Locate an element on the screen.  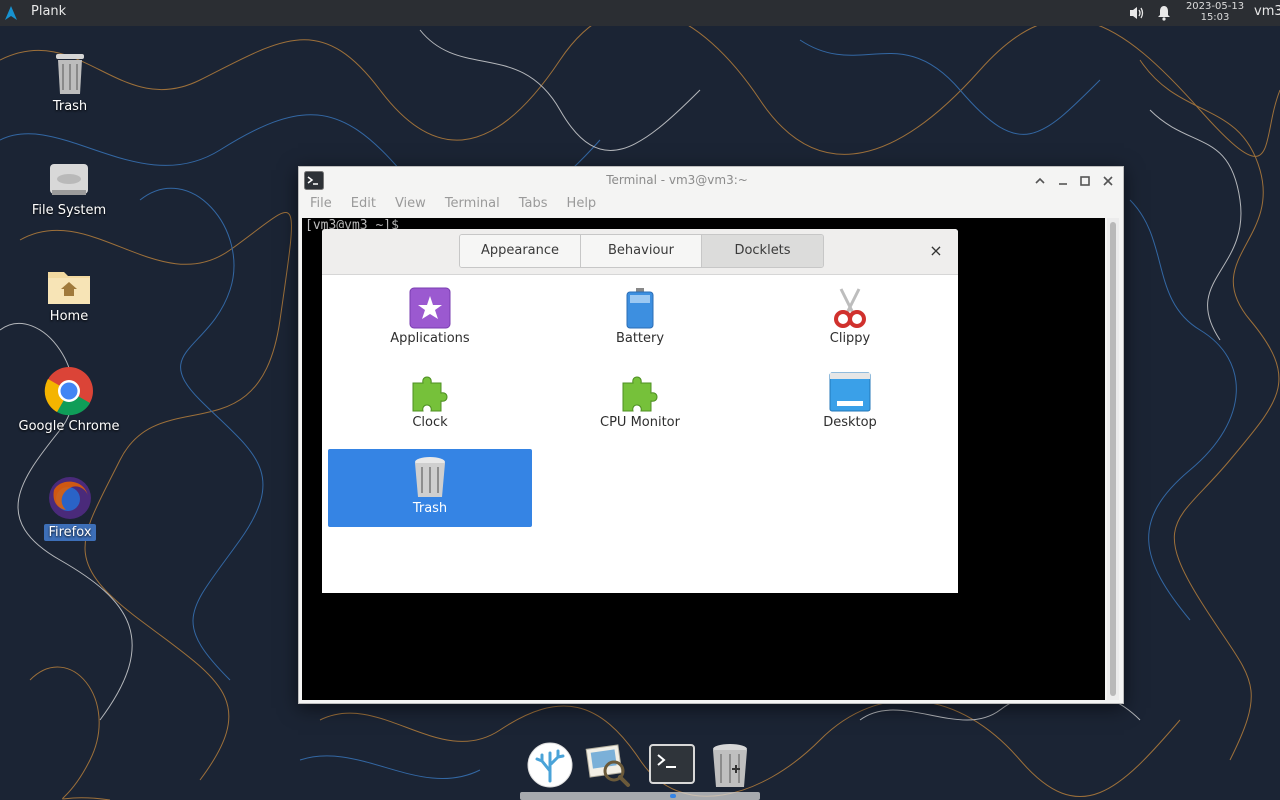
desktop-icon-label: Google Chrome is located at coordinates (69, 426).